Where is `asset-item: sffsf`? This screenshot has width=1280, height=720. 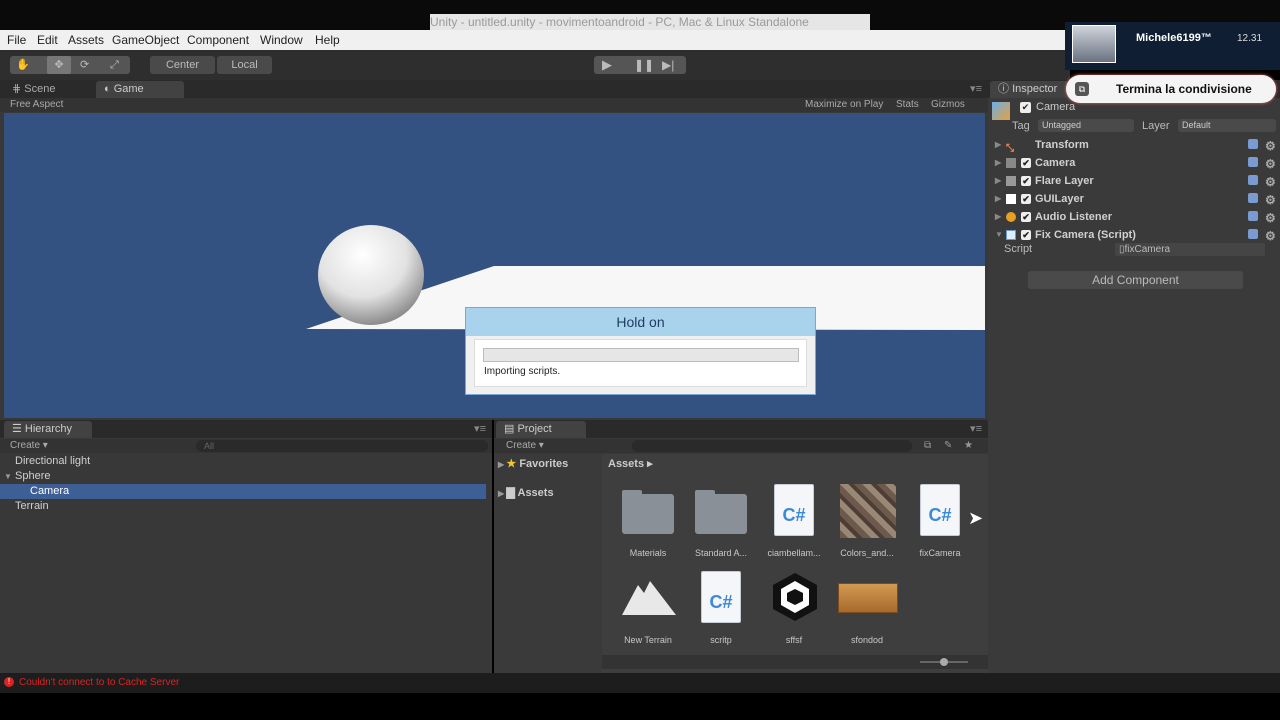
asset-item: sffsf is located at coordinates (794, 608).